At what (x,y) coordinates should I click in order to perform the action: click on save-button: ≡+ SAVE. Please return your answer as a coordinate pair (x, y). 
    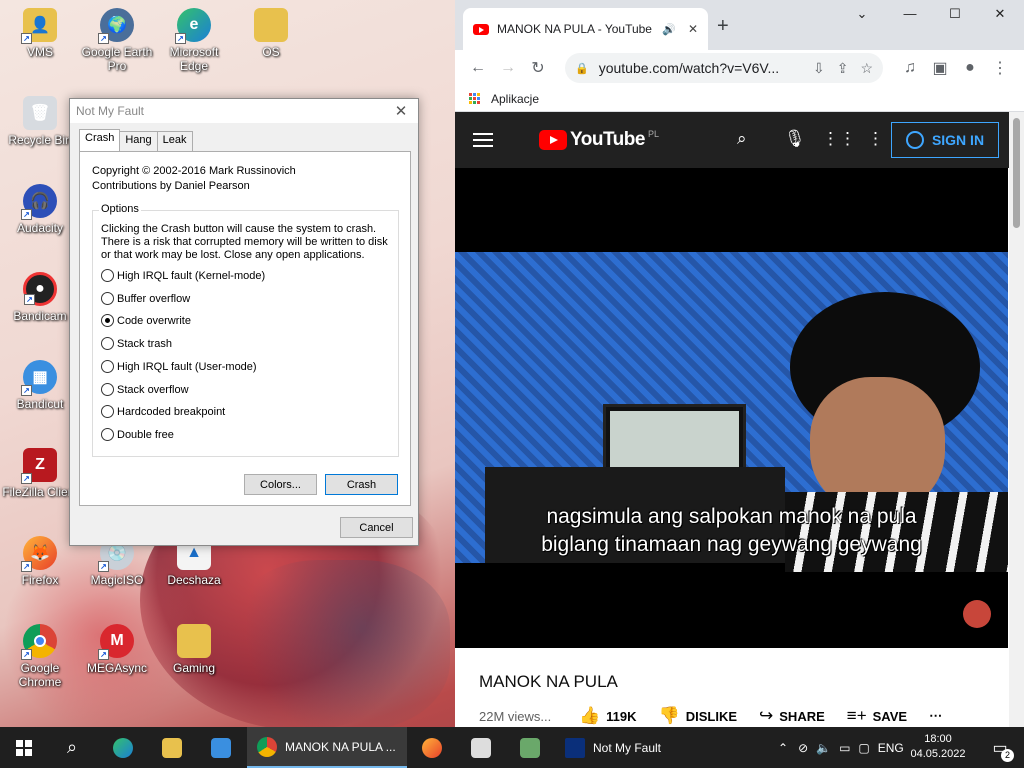
    Looking at the image, I should click on (877, 716).